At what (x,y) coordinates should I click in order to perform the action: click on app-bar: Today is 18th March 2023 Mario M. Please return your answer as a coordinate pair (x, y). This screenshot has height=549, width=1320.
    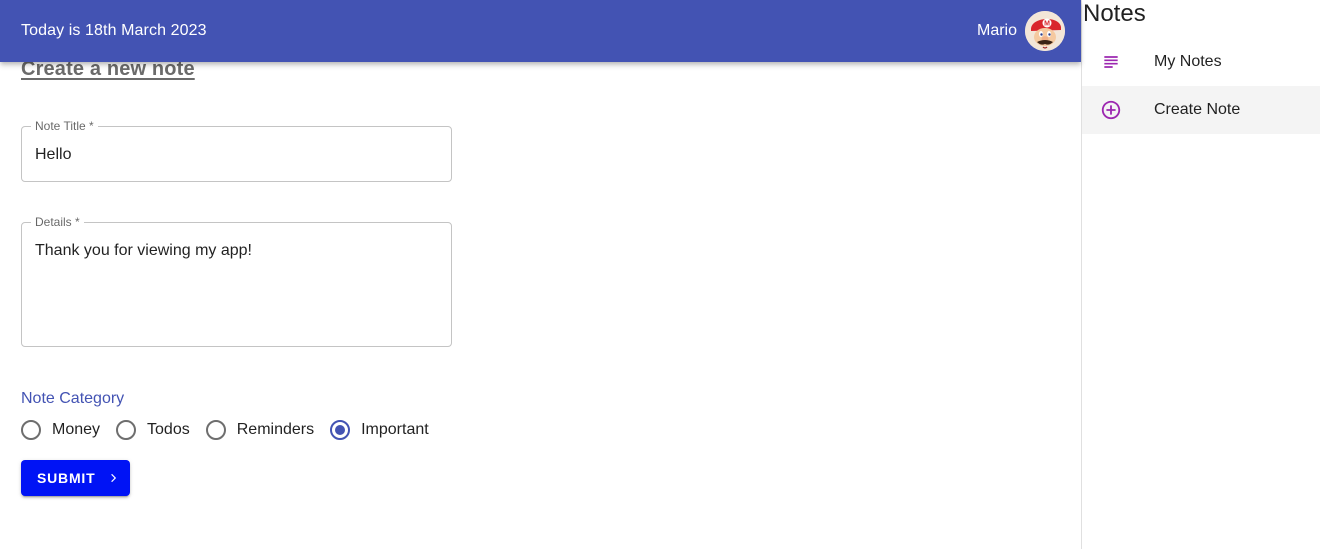
    Looking at the image, I should click on (540, 31).